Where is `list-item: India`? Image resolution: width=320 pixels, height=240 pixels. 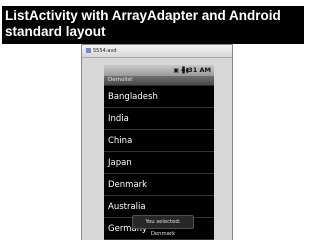
list-item: India is located at coordinates (159, 119).